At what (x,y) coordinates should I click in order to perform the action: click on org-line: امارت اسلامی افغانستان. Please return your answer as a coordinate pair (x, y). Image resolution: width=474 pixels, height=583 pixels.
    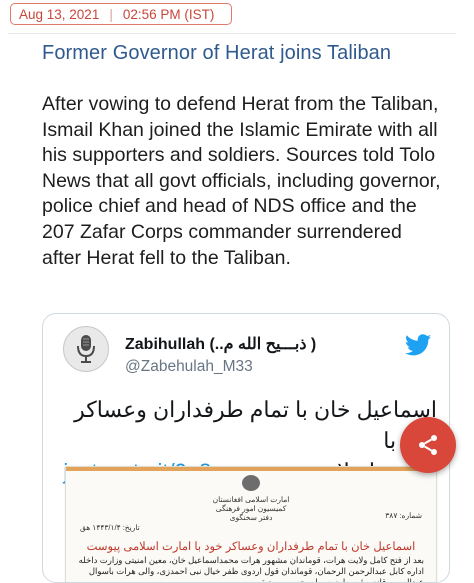
    Looking at the image, I should click on (251, 499).